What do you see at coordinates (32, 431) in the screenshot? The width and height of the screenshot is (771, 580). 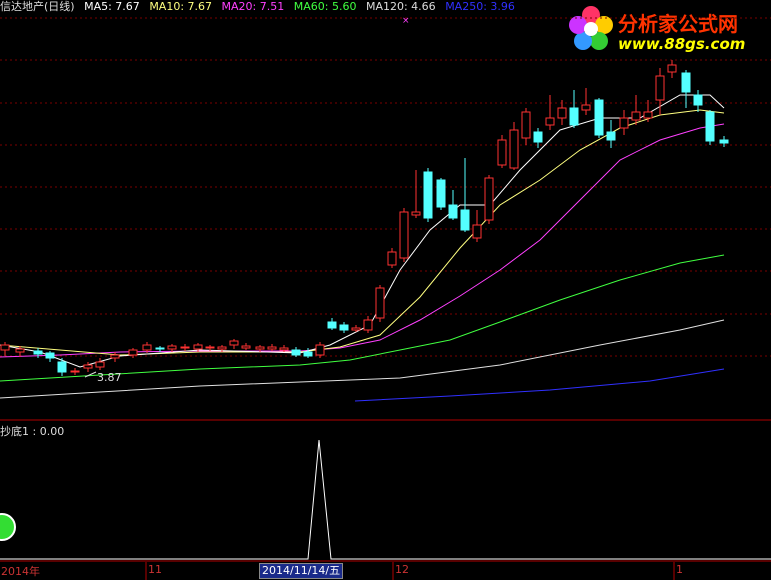 I see `indicator-header: 抄底1 : 0.00` at bounding box center [32, 431].